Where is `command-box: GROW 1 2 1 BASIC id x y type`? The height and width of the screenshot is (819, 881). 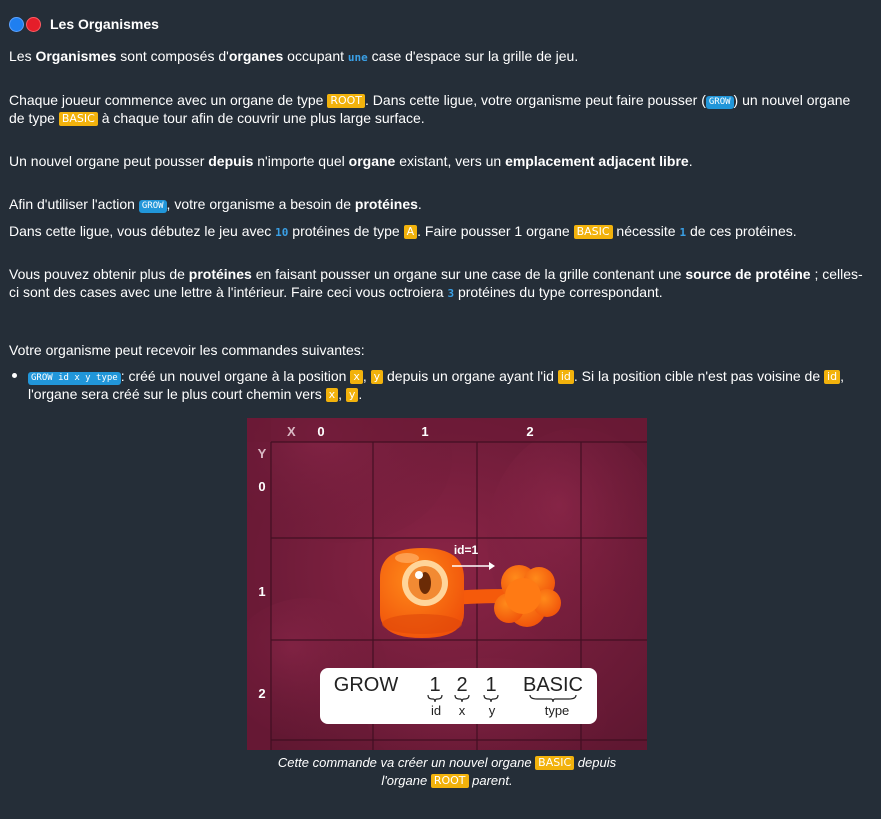
command-box: GROW 1 2 1 BASIC id x y type is located at coordinates (458, 696).